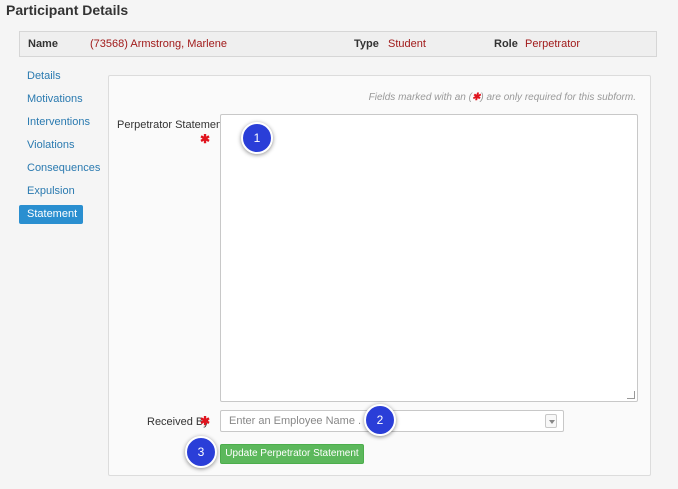 Image resolution: width=678 pixels, height=489 pixels. Describe the element at coordinates (301, 421) in the screenshot. I see `received-by-placeholder: Enter an Employee Name . . .` at that location.